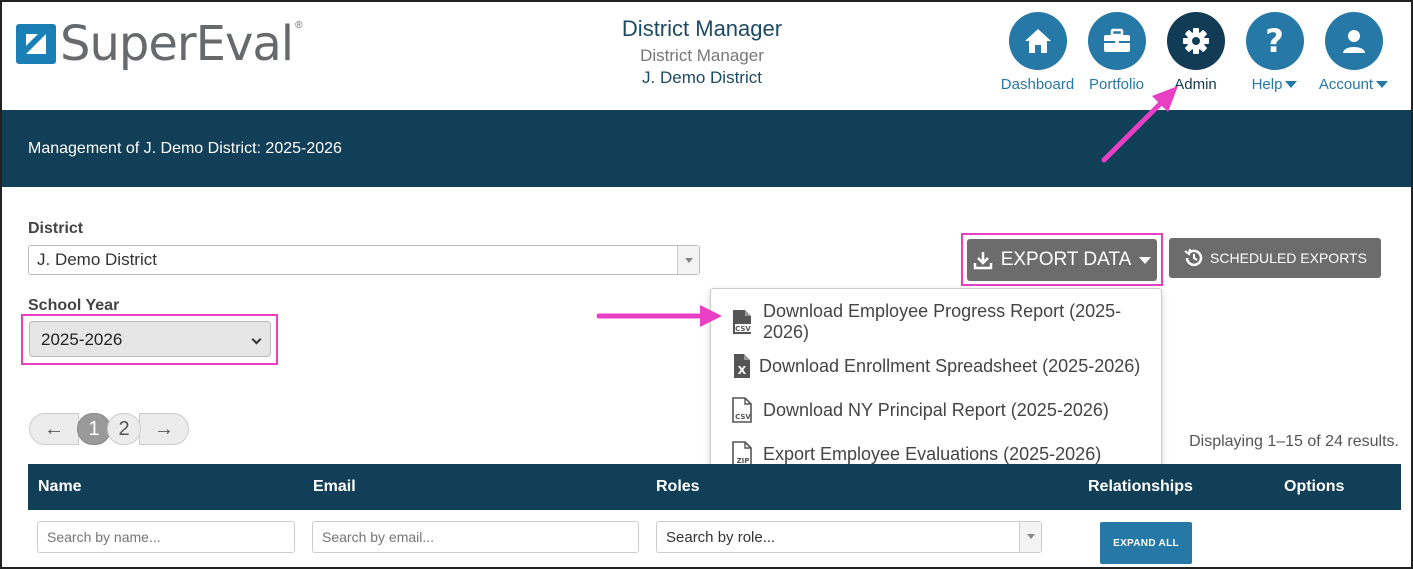 This screenshot has width=1413, height=569. Describe the element at coordinates (678, 487) in the screenshot. I see `column-header-roles: Roles` at that location.